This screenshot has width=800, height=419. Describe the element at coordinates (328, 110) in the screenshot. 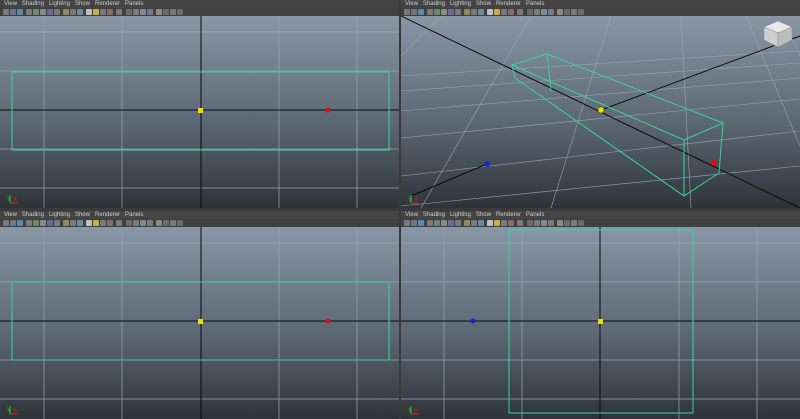

I see `pivot-red` at that location.